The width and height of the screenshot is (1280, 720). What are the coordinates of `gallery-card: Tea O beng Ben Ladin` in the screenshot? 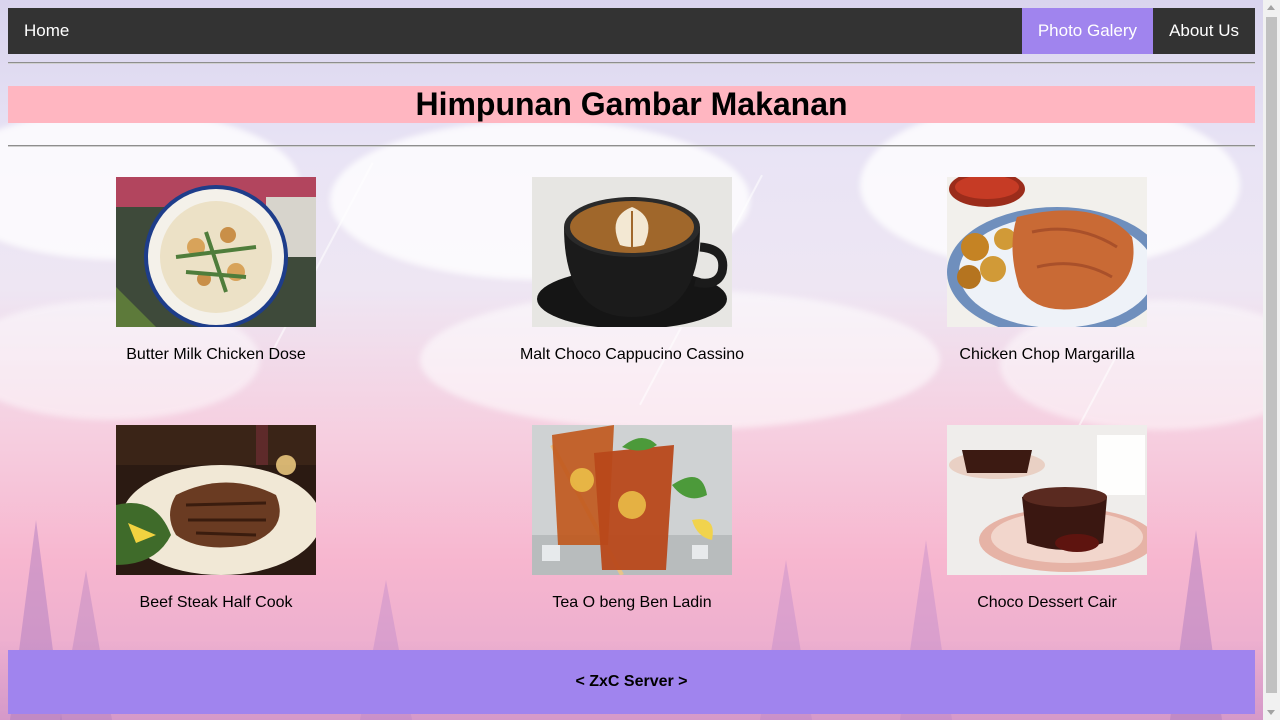 It's located at (632, 518).